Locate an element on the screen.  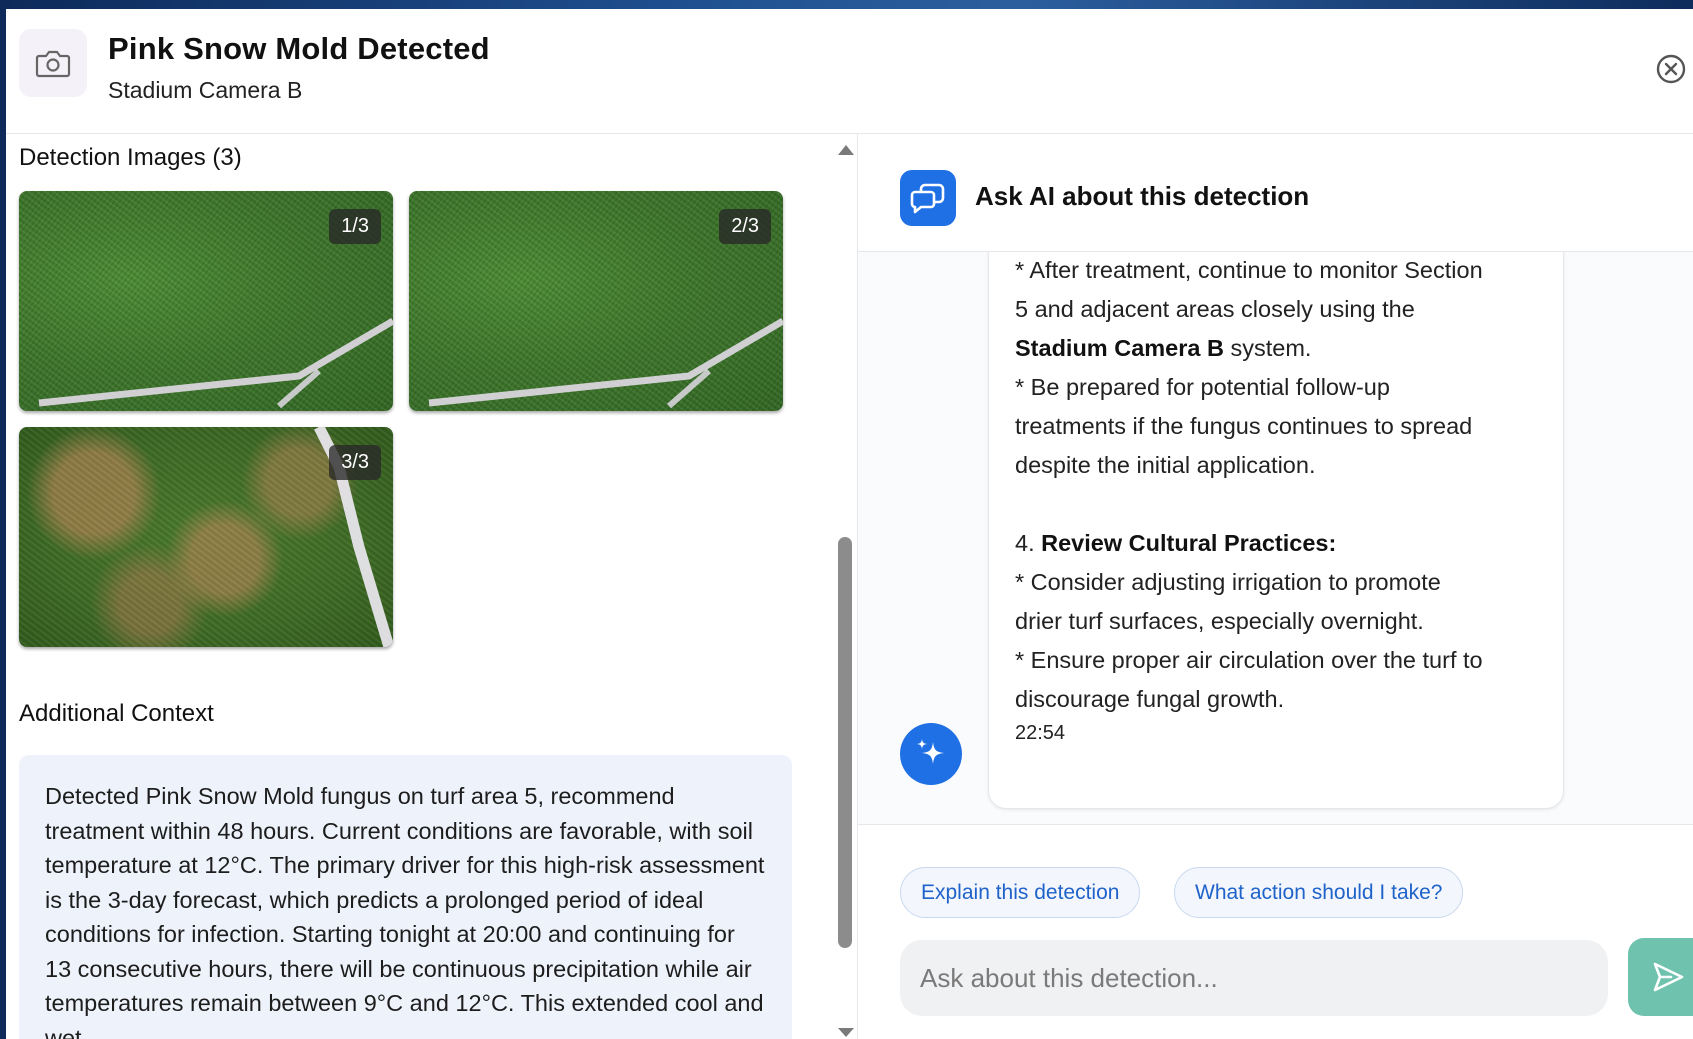
send-button is located at coordinates (1660, 977).